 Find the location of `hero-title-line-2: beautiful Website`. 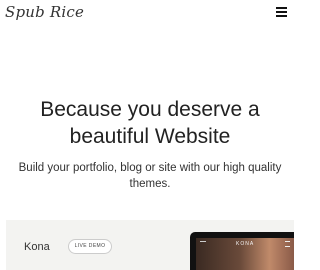

hero-title-line-2: beautiful Website is located at coordinates (150, 136).